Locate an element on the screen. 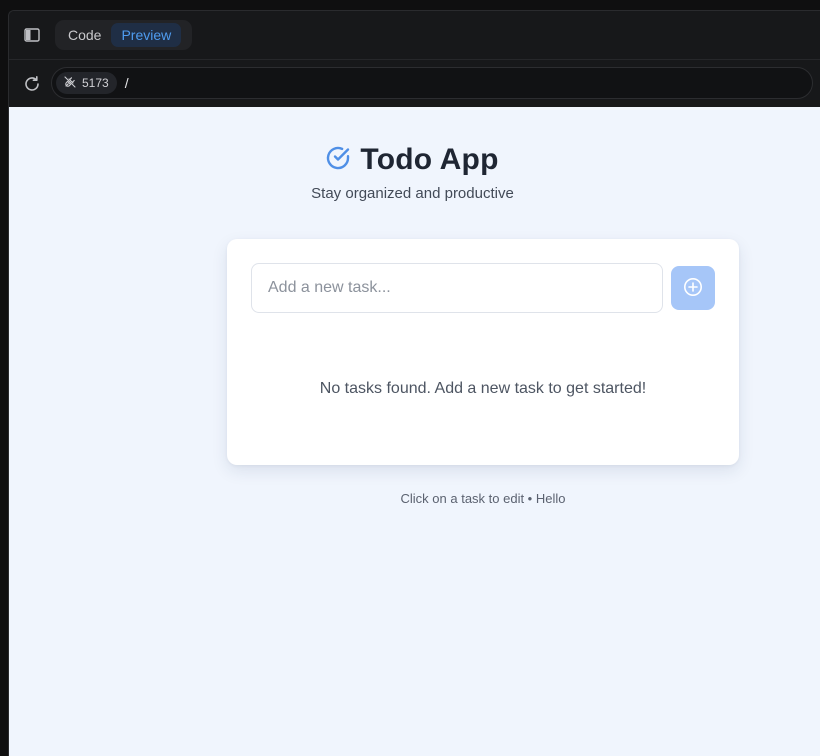 Image resolution: width=820 pixels, height=756 pixels. top-toolbar: Code Preview is located at coordinates (414, 35).